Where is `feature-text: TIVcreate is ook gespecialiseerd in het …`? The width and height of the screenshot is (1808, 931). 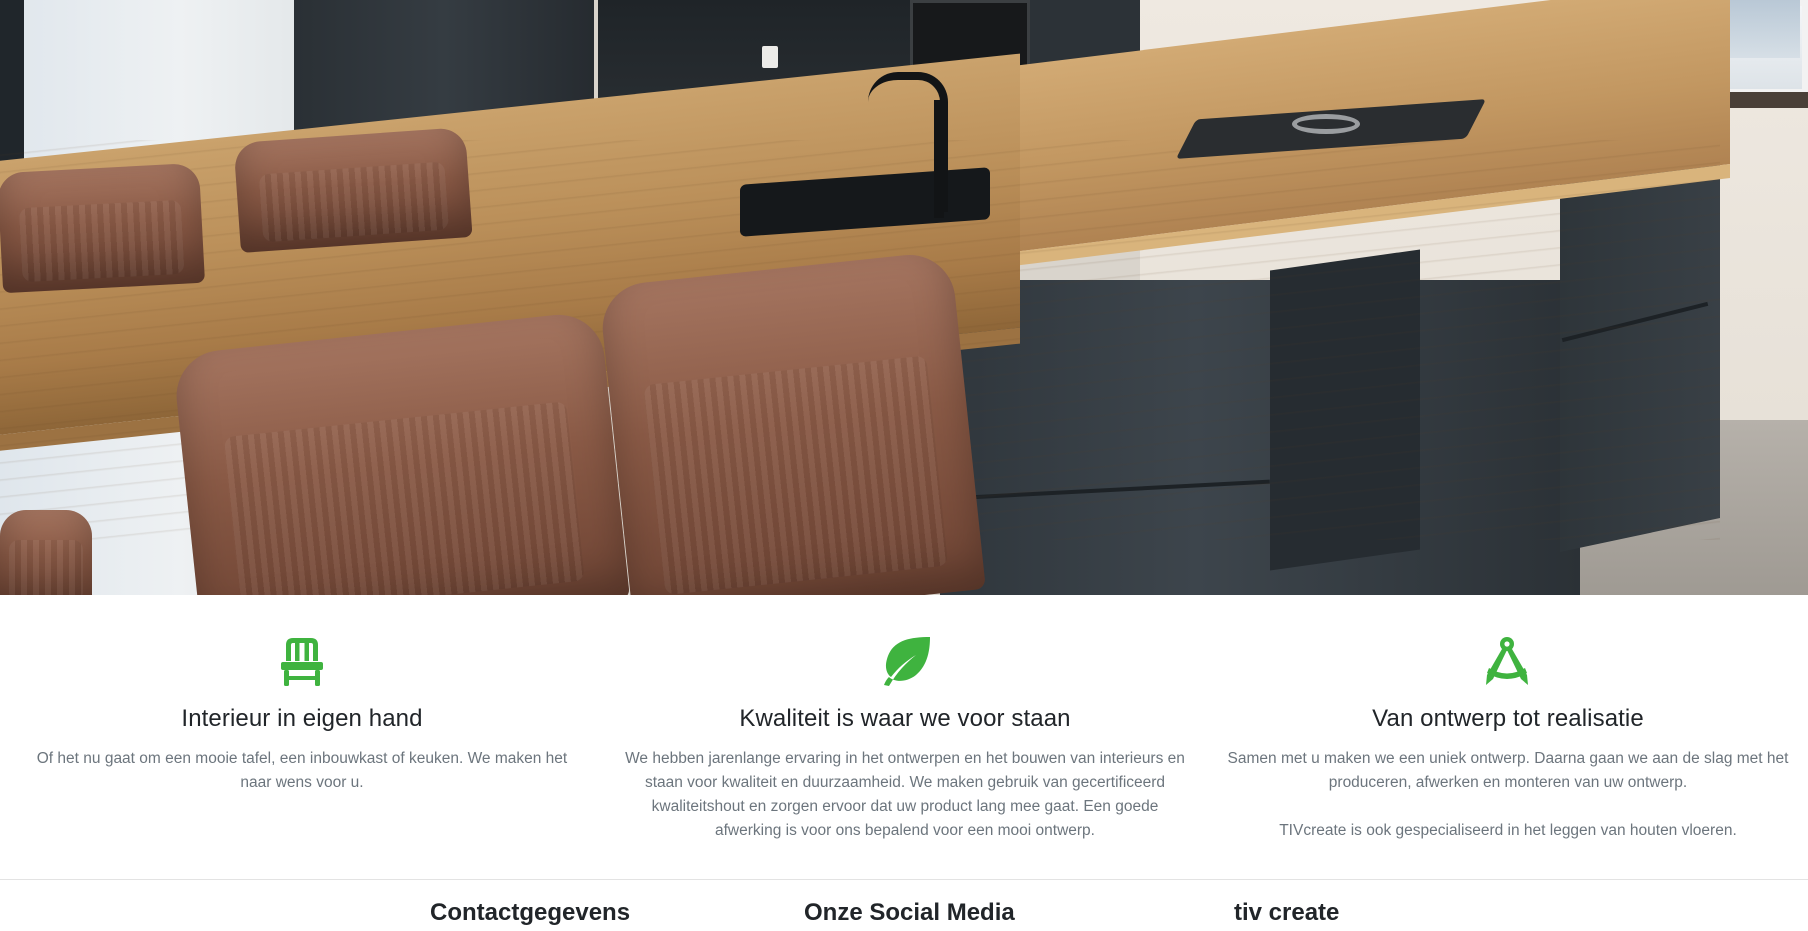
feature-text: TIVcreate is ook gespecialiseerd in het … is located at coordinates (1508, 830).